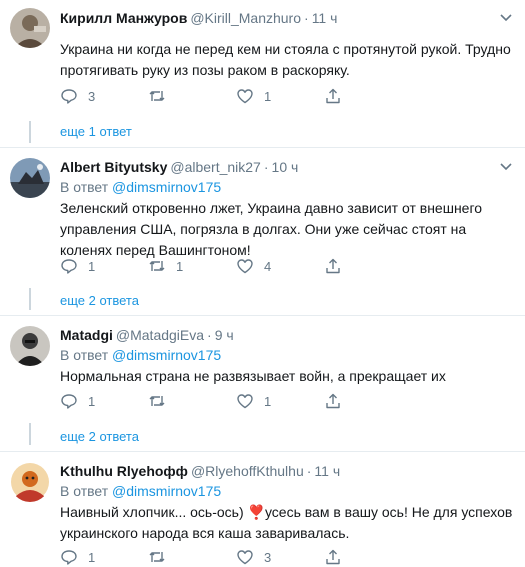 The height and width of the screenshot is (567, 525). I want to click on display-name: Kthulhu Rlyehoфф, so click(124, 471).